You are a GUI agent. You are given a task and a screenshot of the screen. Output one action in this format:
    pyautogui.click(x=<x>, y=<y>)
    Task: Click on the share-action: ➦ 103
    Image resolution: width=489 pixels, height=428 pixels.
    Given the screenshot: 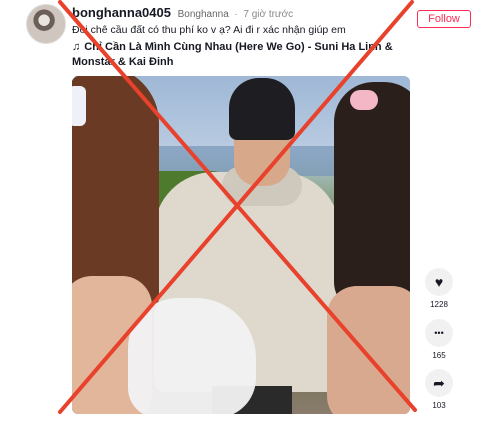 What is the action you would take?
    pyautogui.click(x=439, y=389)
    